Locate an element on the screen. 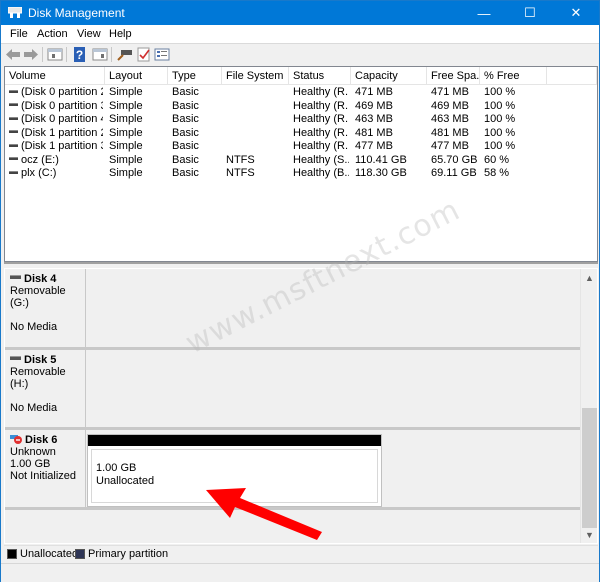 The image size is (600, 582). console-tree-icon is located at coordinates (55, 54).